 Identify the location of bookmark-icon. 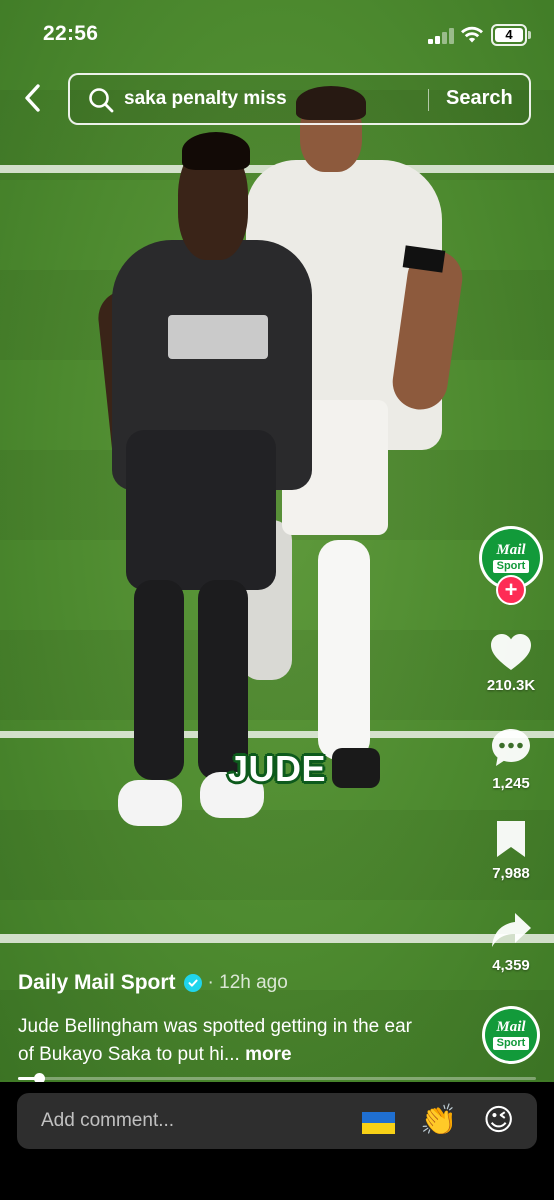
(511, 839).